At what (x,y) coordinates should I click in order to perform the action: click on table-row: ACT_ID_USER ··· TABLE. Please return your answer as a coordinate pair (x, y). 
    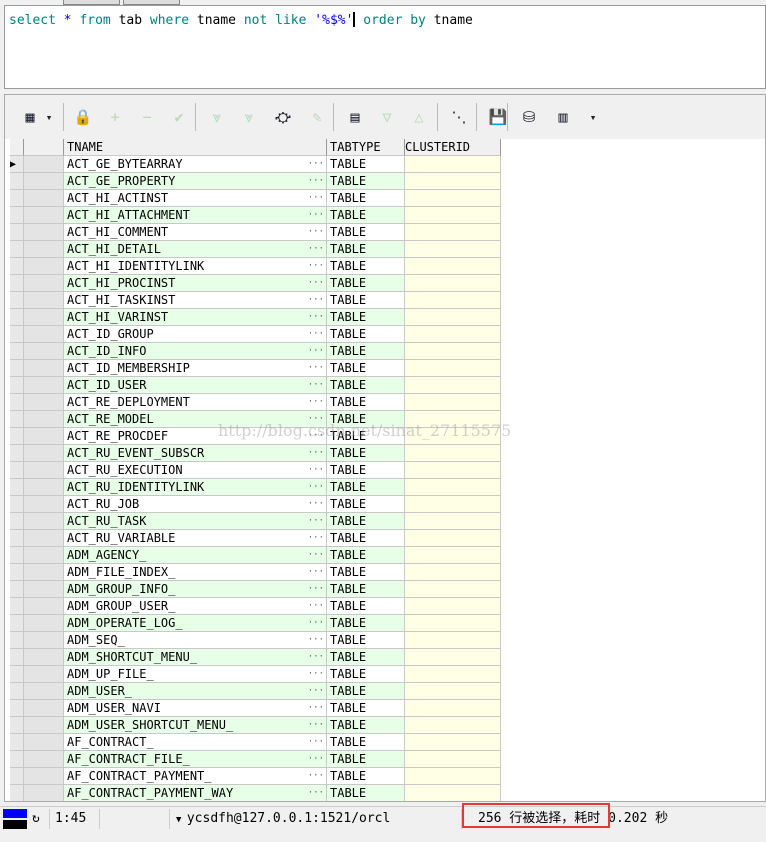
    Looking at the image, I should click on (256, 385).